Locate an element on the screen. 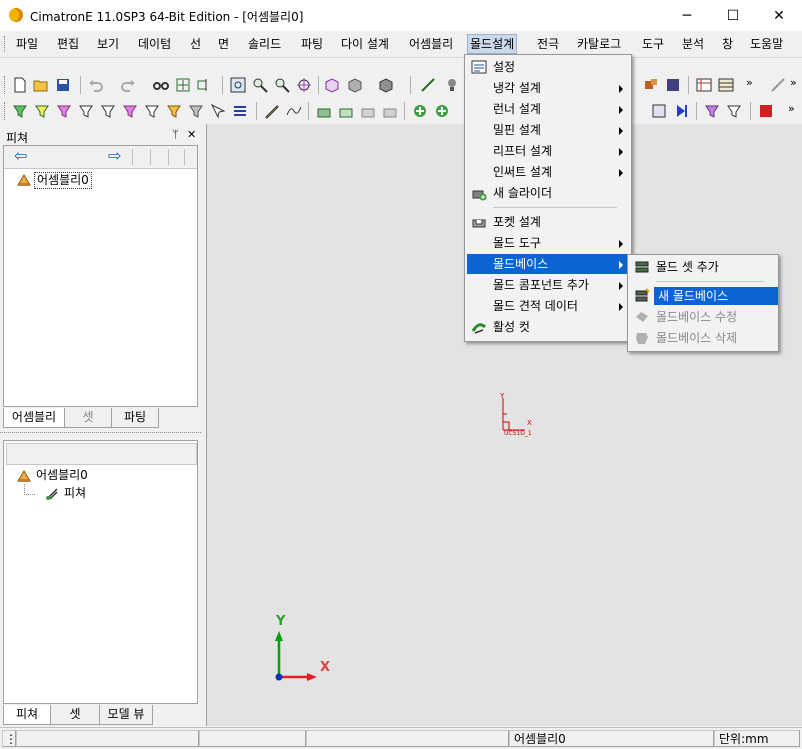 The image size is (802, 749). back-arrow-icon: ⇦ is located at coordinates (20, 155).